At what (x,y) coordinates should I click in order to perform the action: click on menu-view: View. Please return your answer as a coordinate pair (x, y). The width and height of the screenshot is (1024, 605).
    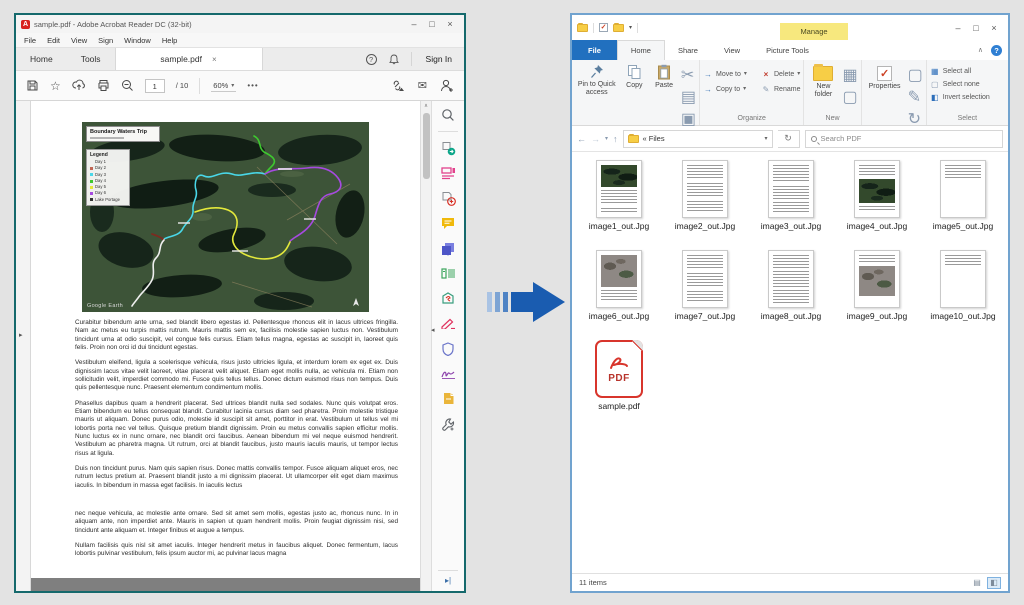
    Looking at the image, I should click on (79, 40).